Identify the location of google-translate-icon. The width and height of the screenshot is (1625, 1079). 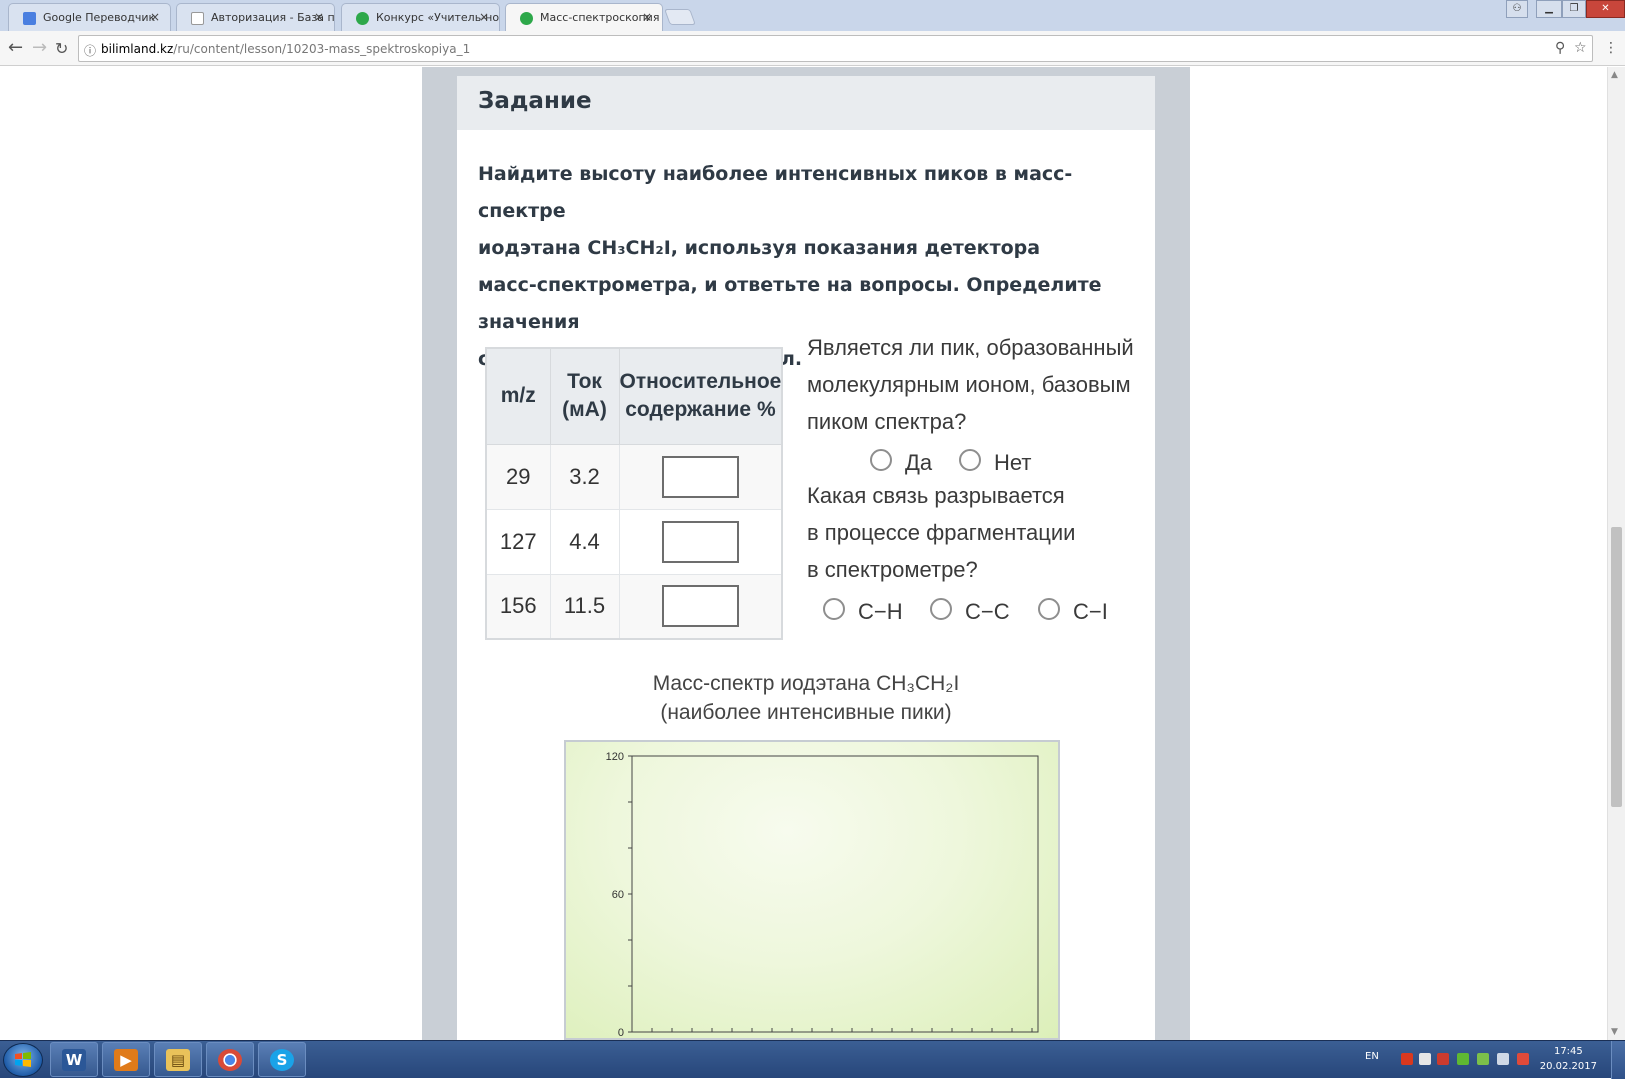
(29, 18).